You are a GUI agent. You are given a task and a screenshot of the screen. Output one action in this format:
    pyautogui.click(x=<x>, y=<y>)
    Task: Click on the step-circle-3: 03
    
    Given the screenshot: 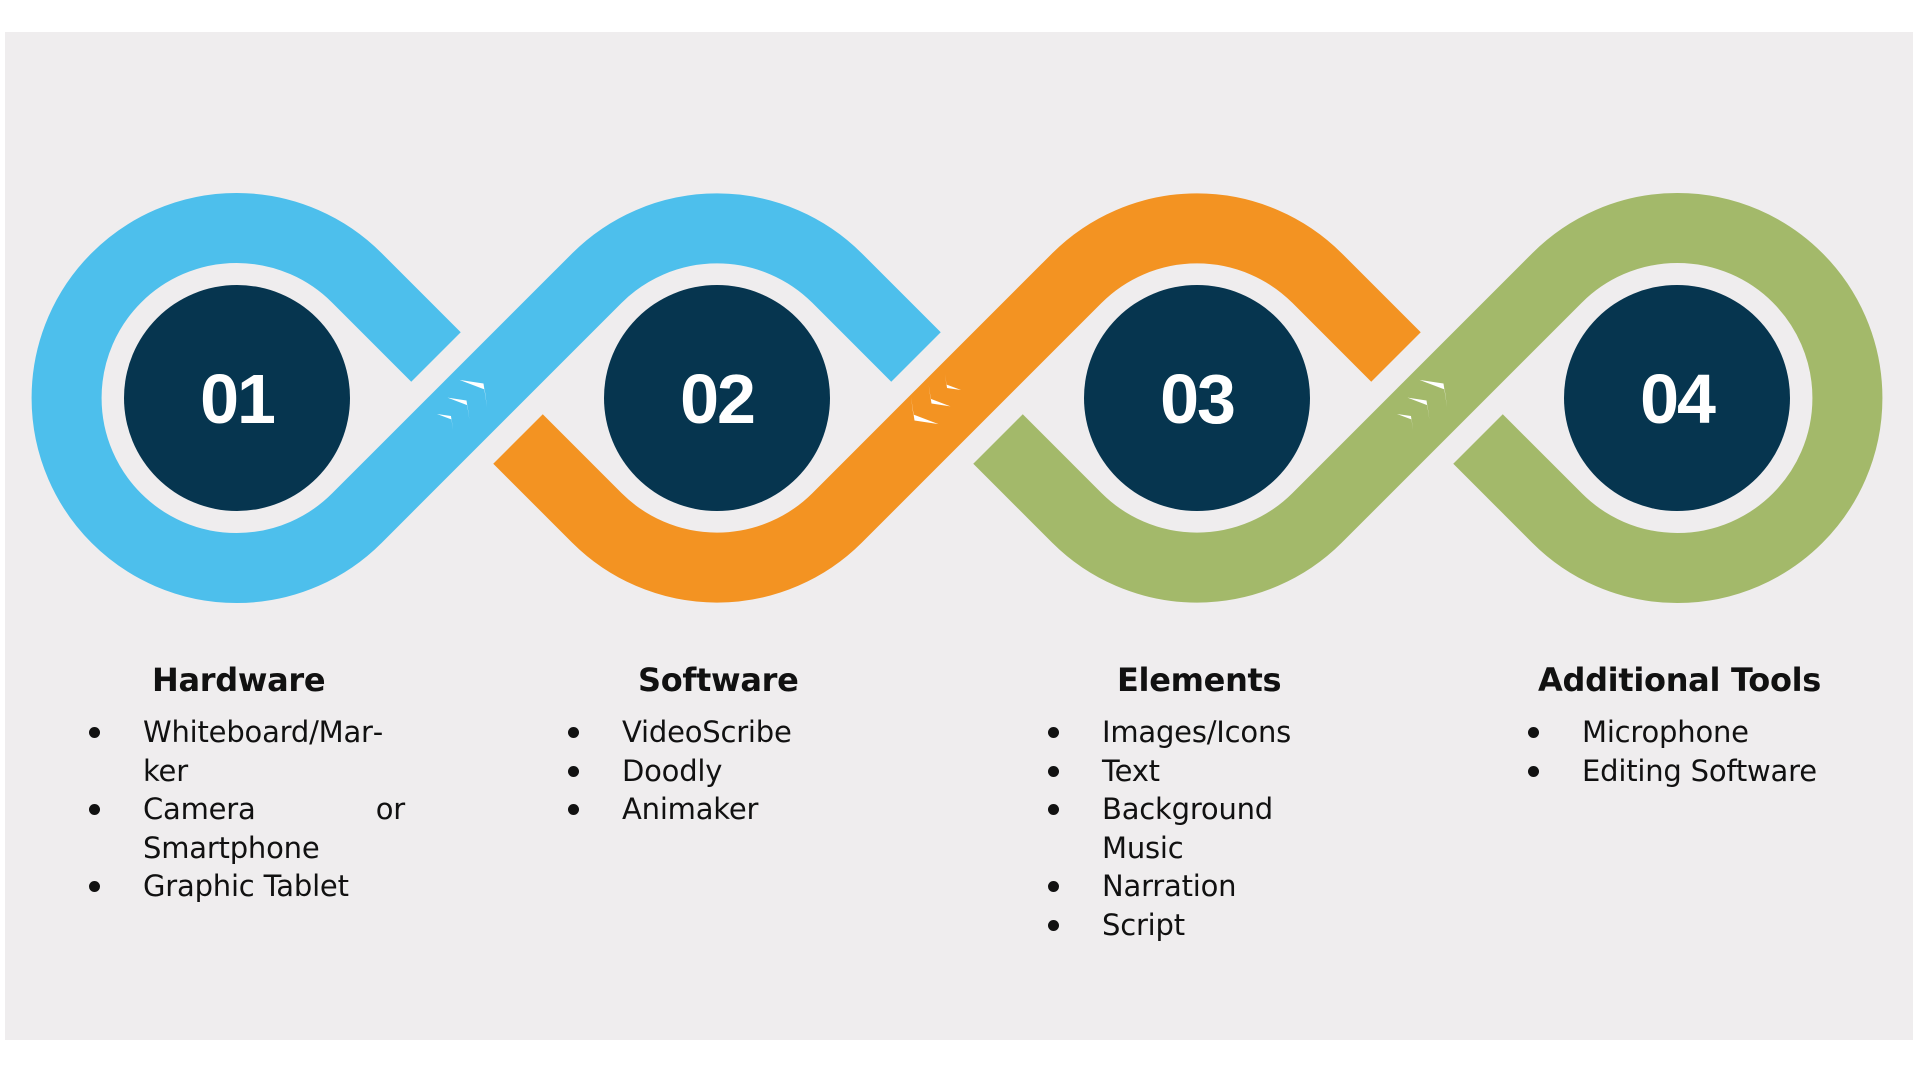 What is the action you would take?
    pyautogui.click(x=1197, y=398)
    